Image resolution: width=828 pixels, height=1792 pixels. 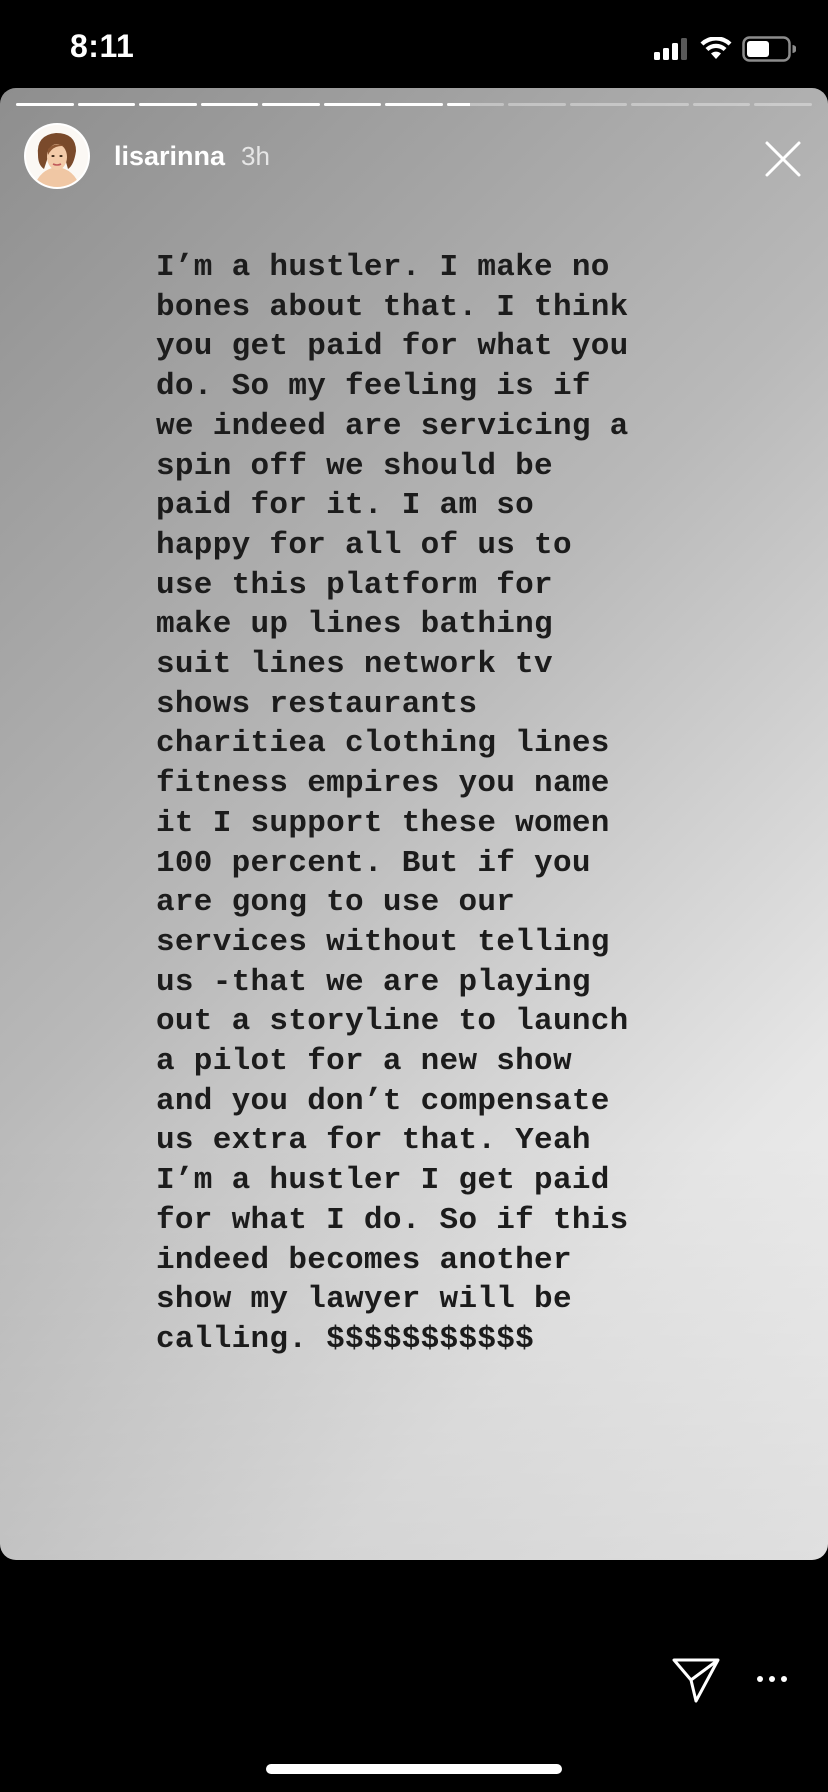 I want to click on story-text-line: make up lines bathing, so click(x=354, y=625).